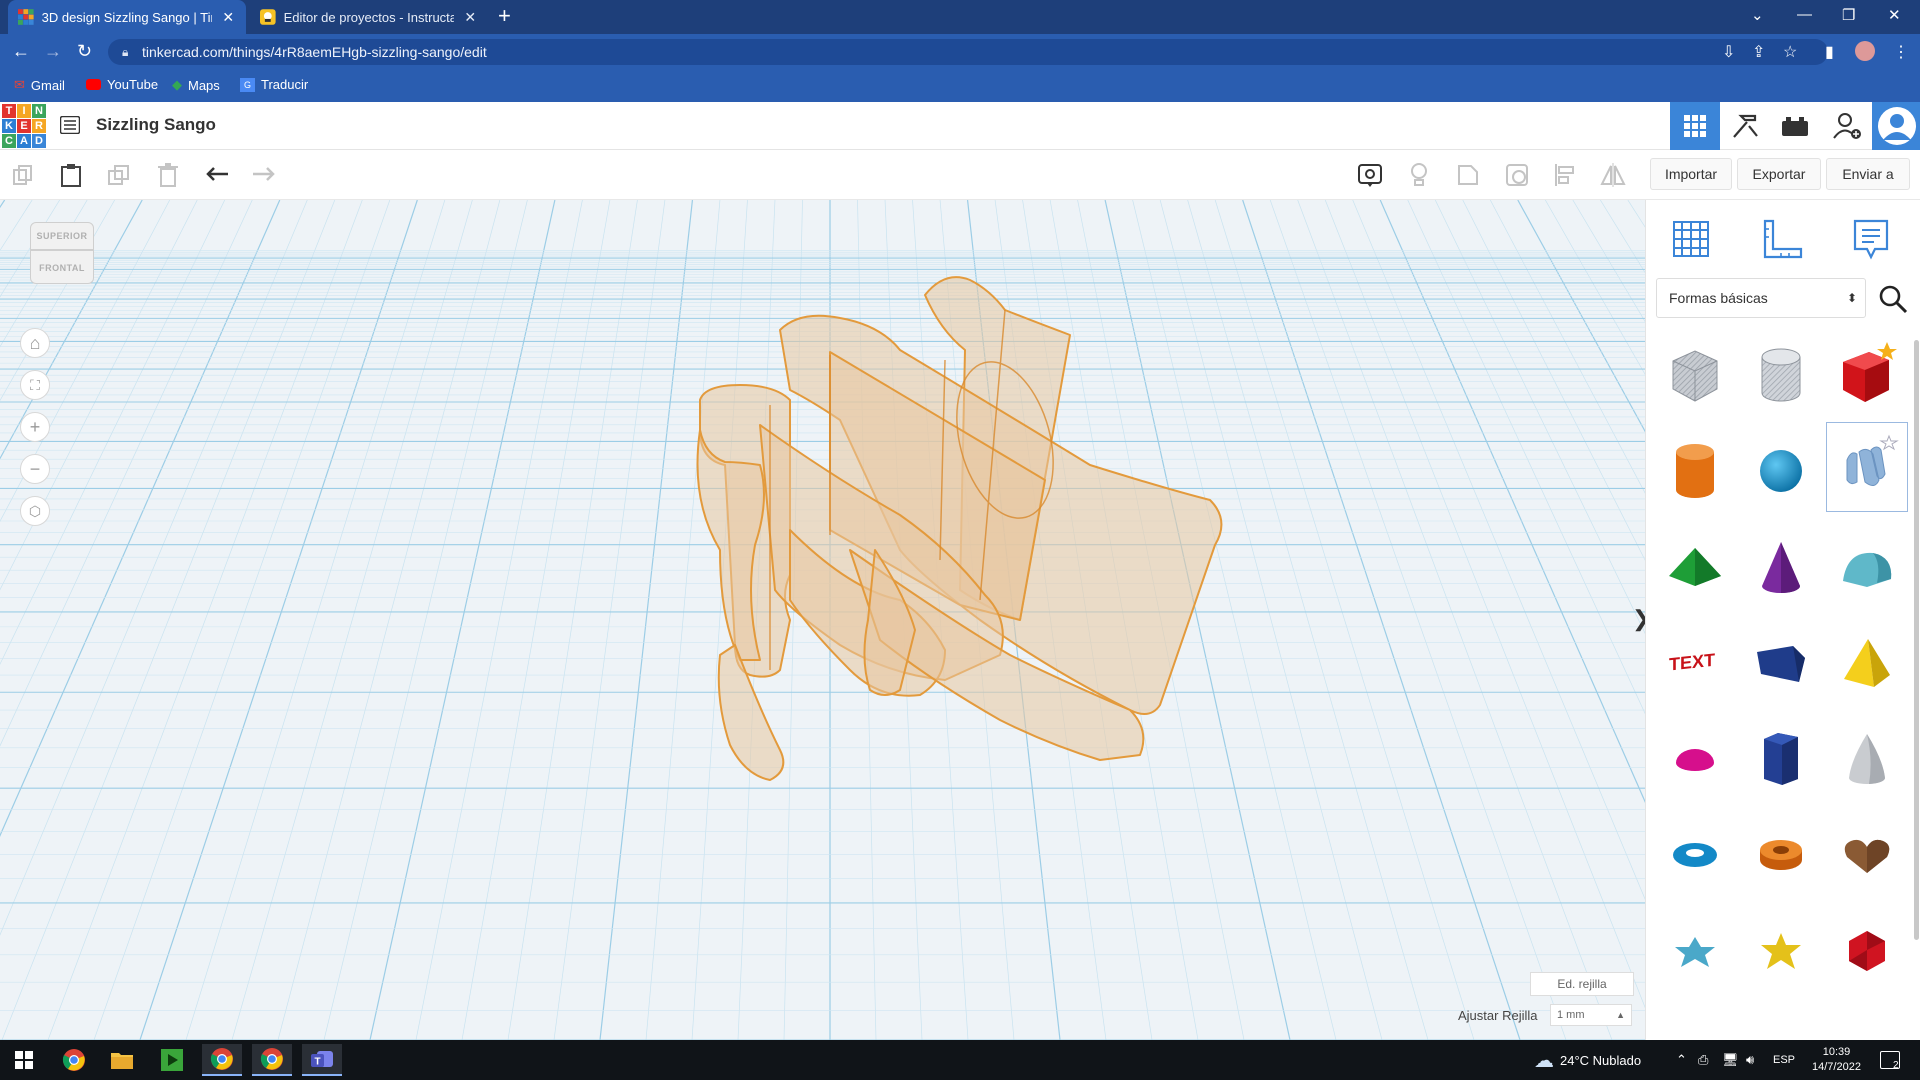 The image size is (1920, 1080). What do you see at coordinates (84, 51) in the screenshot?
I see `reload-icon: ↻` at bounding box center [84, 51].